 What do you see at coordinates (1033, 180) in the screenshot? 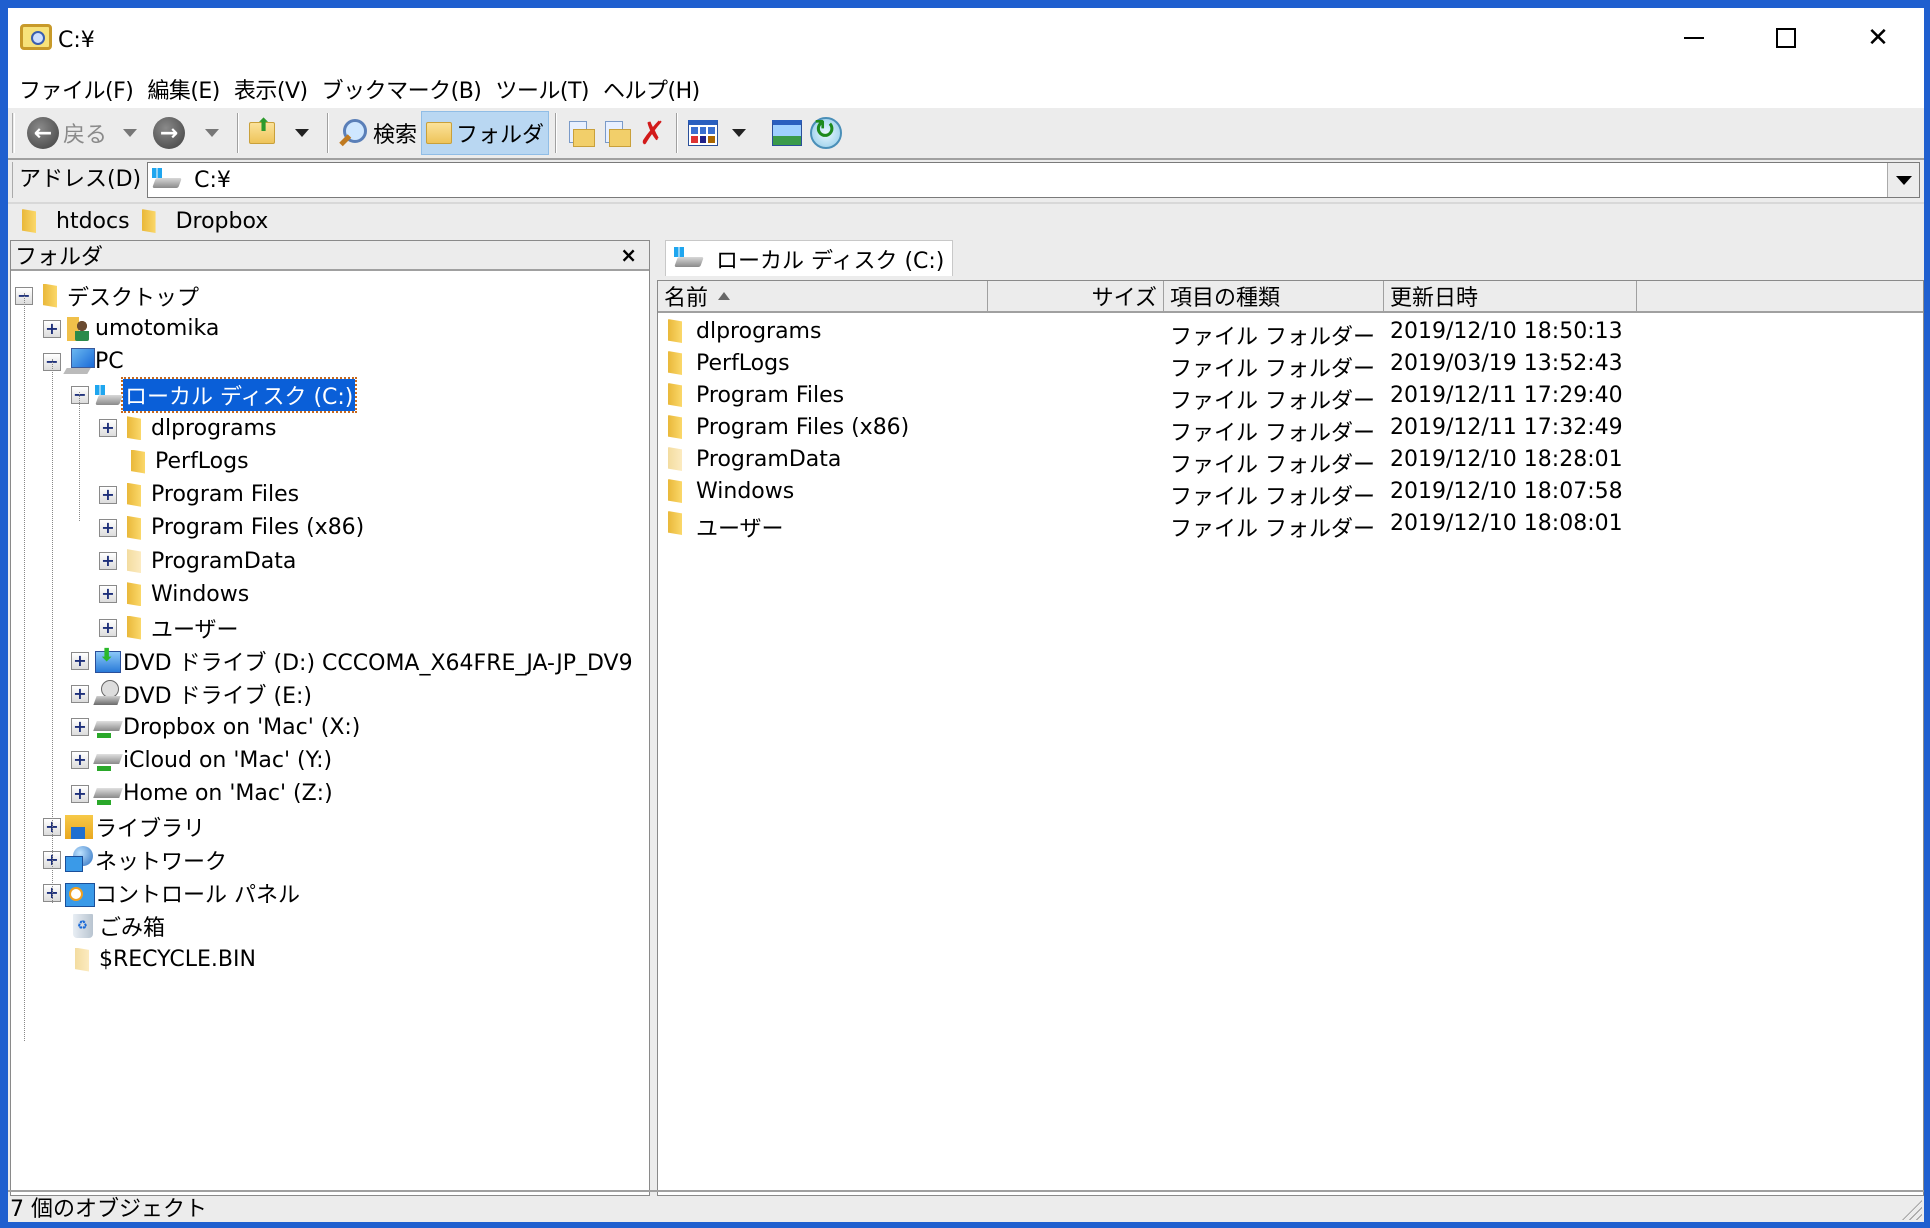
I see `address-input: C:¥` at bounding box center [1033, 180].